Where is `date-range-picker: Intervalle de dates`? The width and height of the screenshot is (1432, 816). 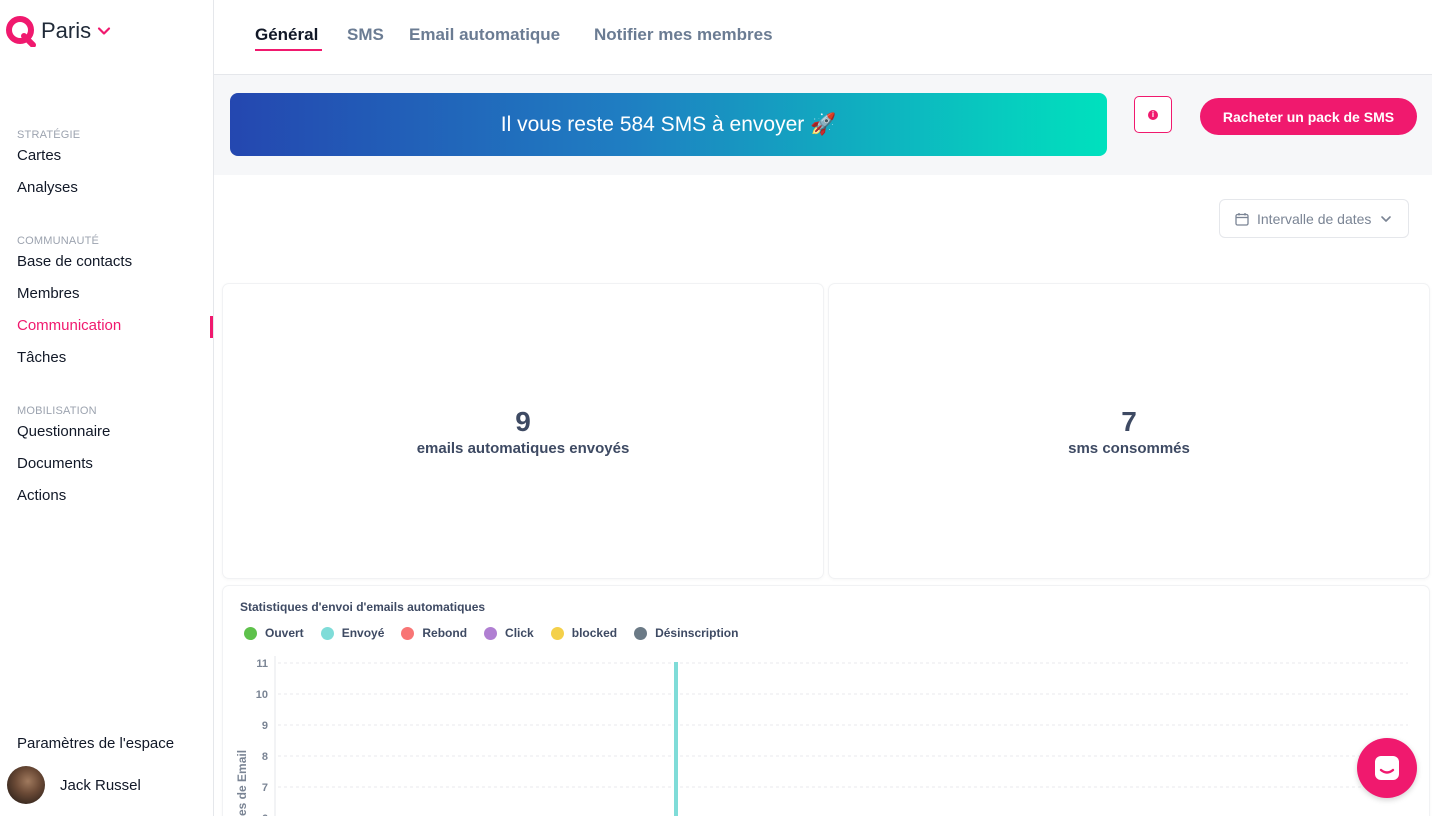 date-range-picker: Intervalle de dates is located at coordinates (1314, 218).